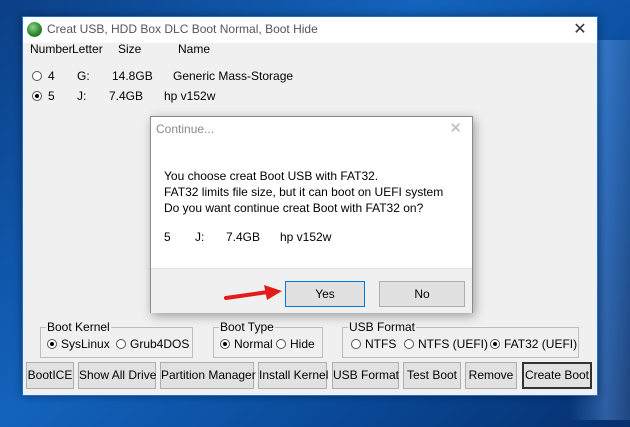  I want to click on dialog-drive-name: hp v152w, so click(306, 237).